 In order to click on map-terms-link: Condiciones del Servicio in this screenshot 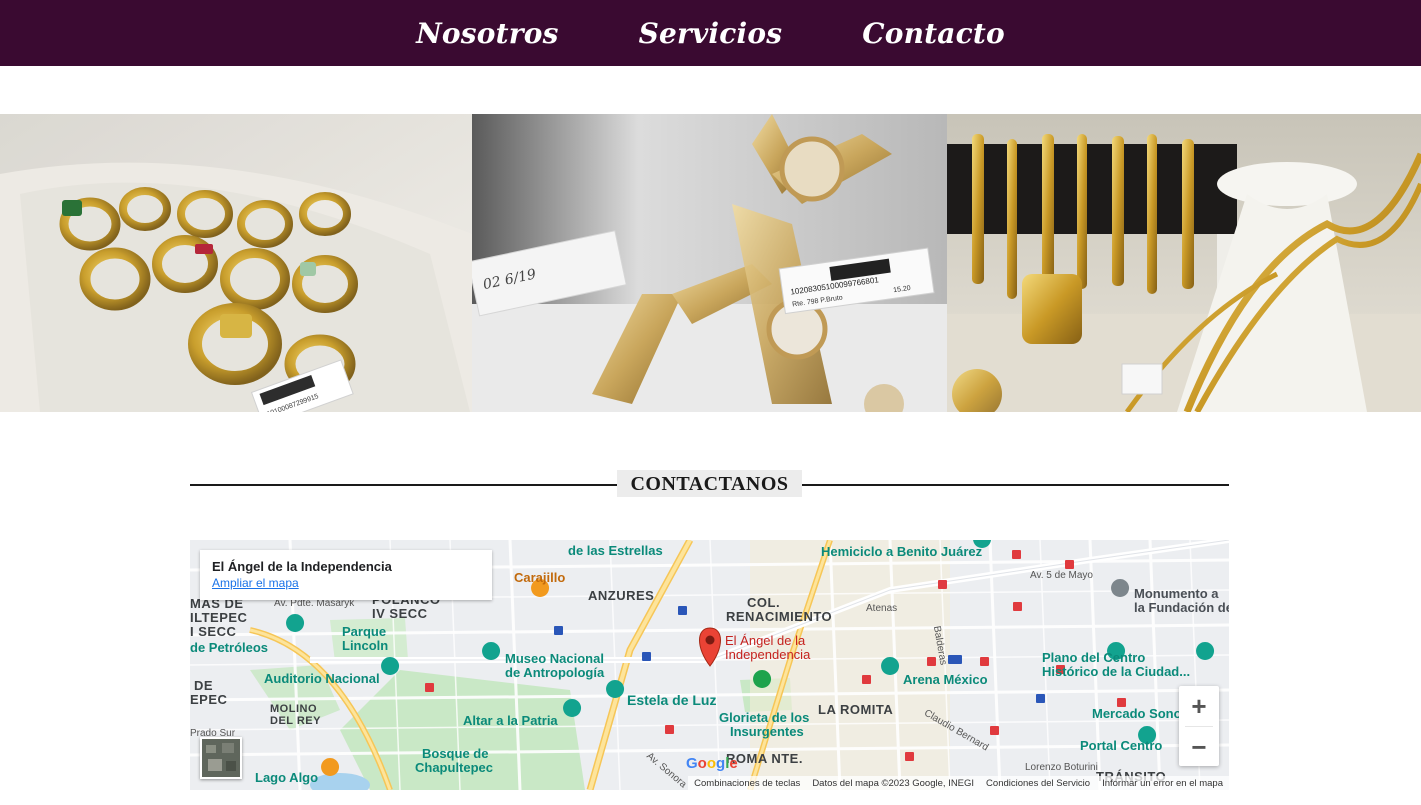, I will do `click(1038, 783)`.